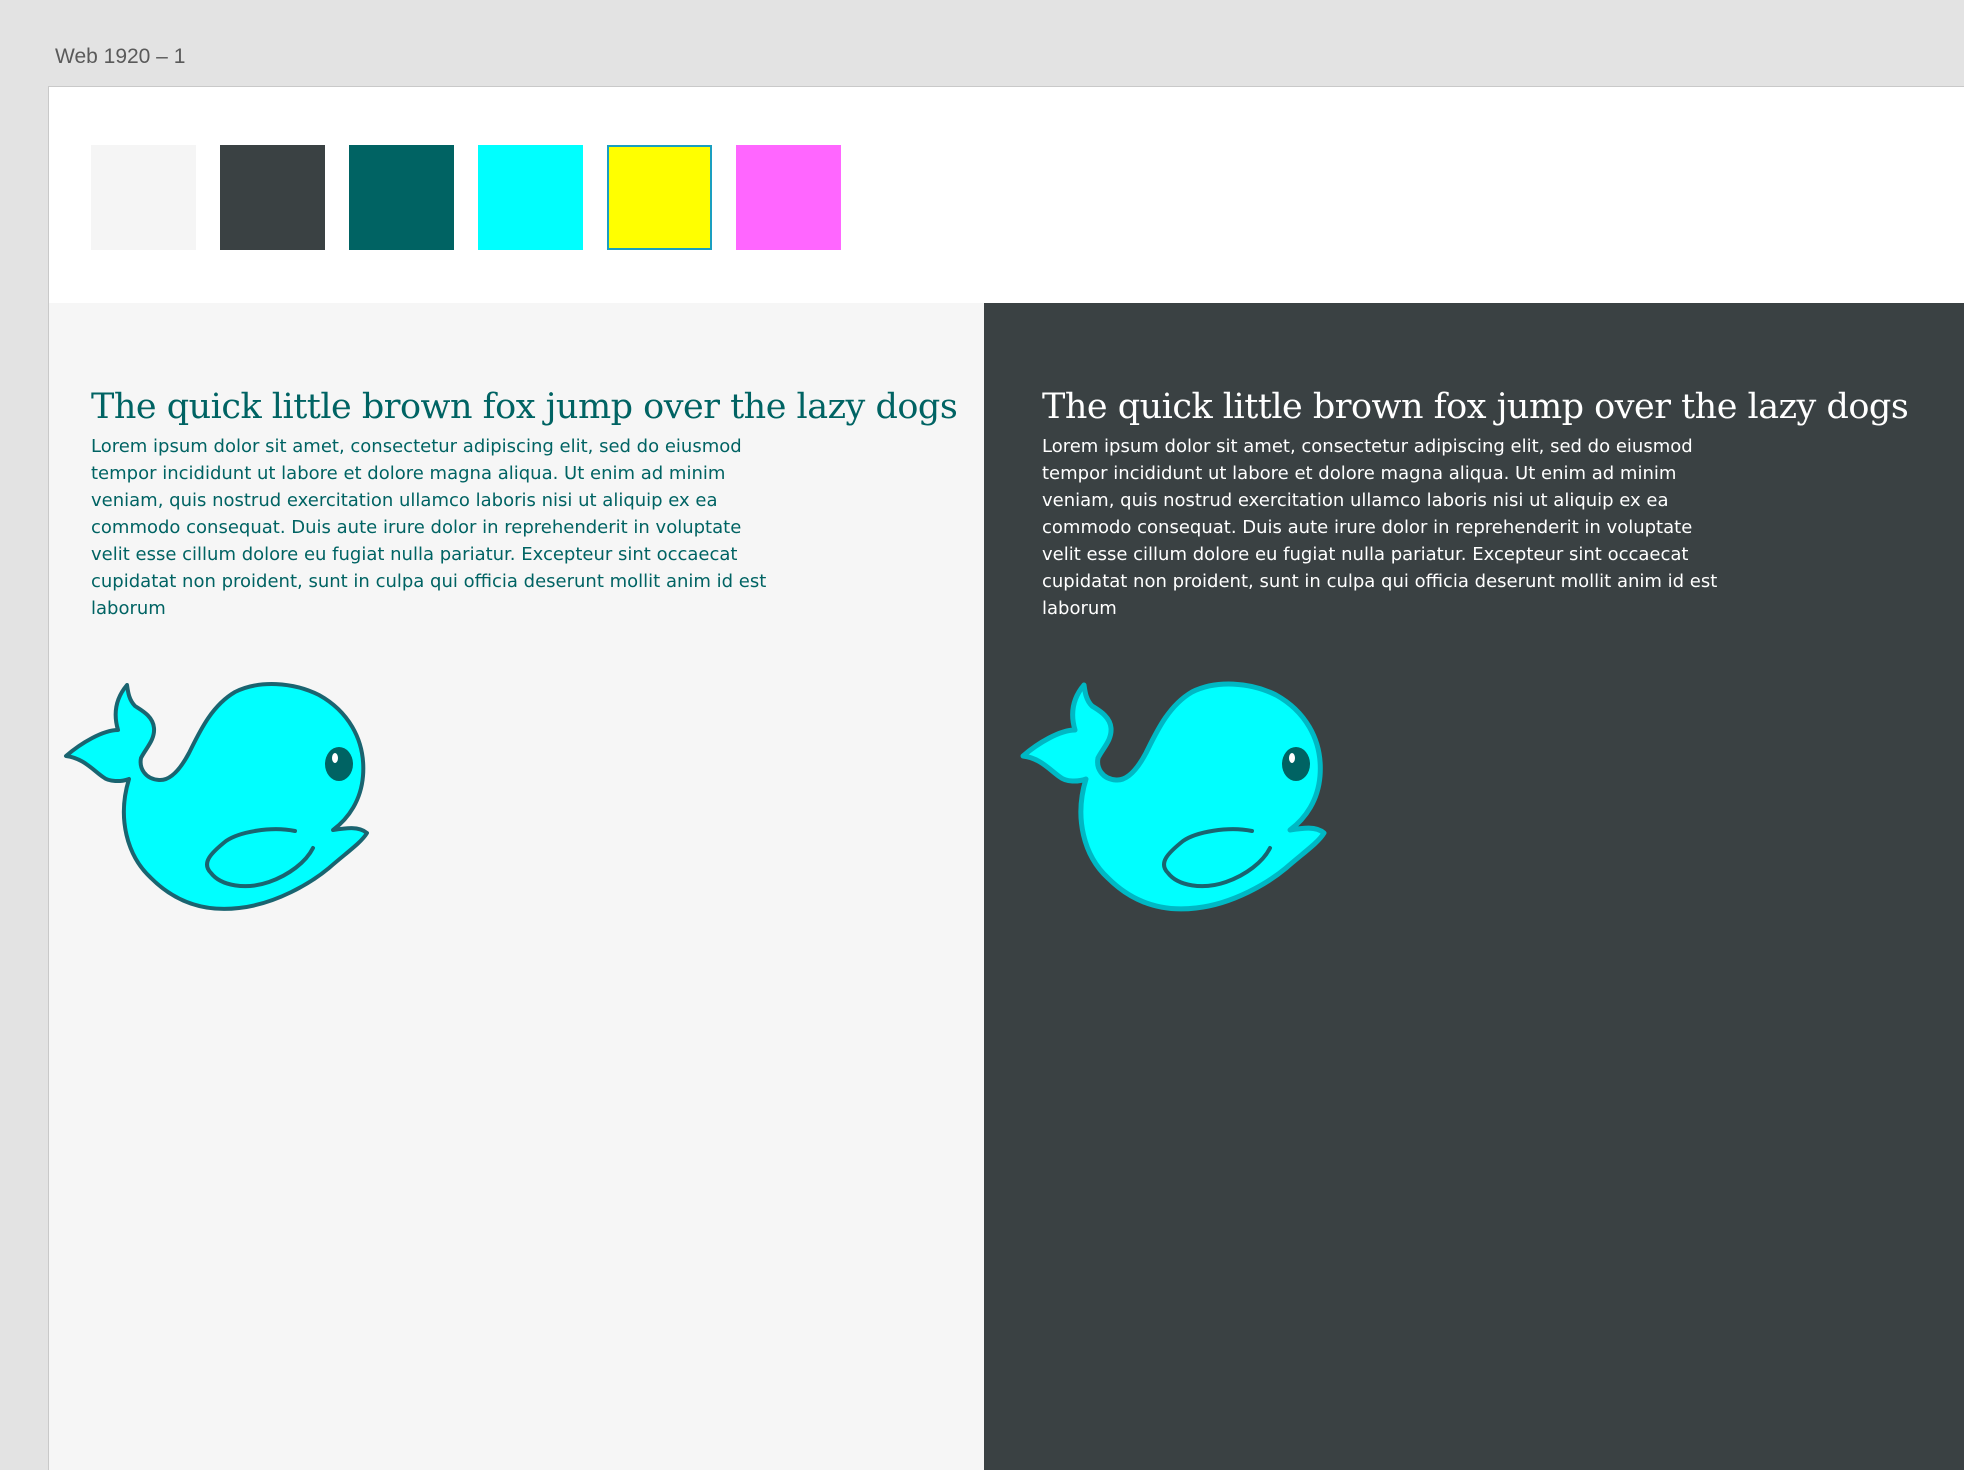  I want to click on color-palette, so click(466, 197).